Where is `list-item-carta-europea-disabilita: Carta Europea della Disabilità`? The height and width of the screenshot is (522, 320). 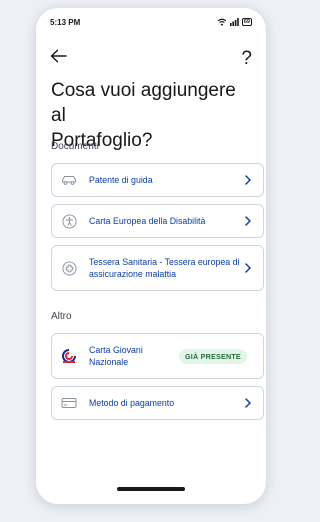
list-item-carta-europea-disabilita: Carta Europea della Disabilità is located at coordinates (157, 221).